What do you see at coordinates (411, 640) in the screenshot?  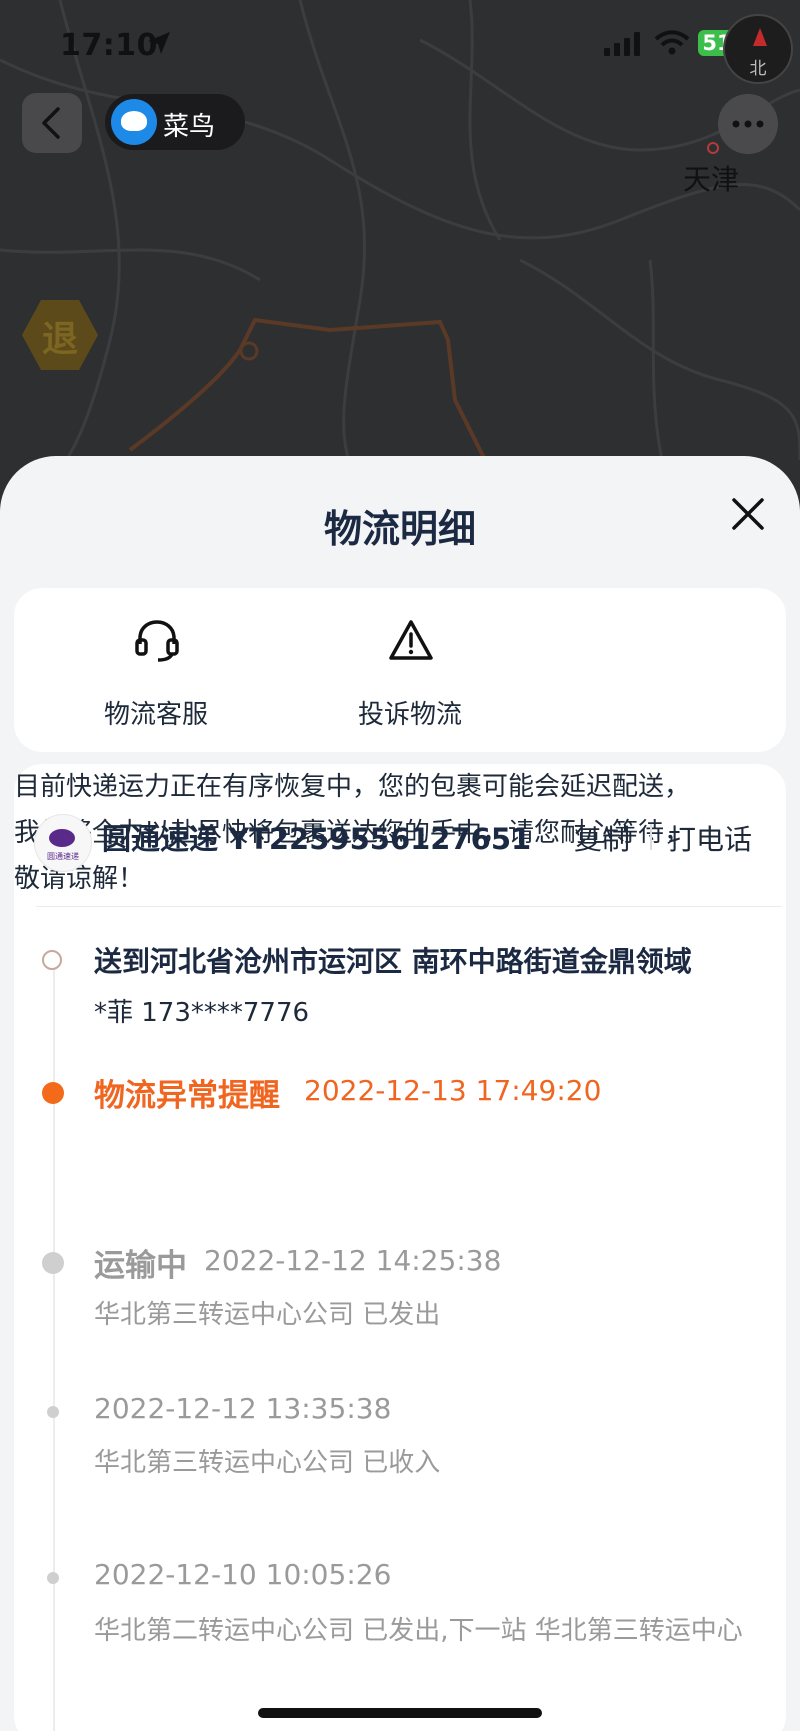 I see `warning-icon` at bounding box center [411, 640].